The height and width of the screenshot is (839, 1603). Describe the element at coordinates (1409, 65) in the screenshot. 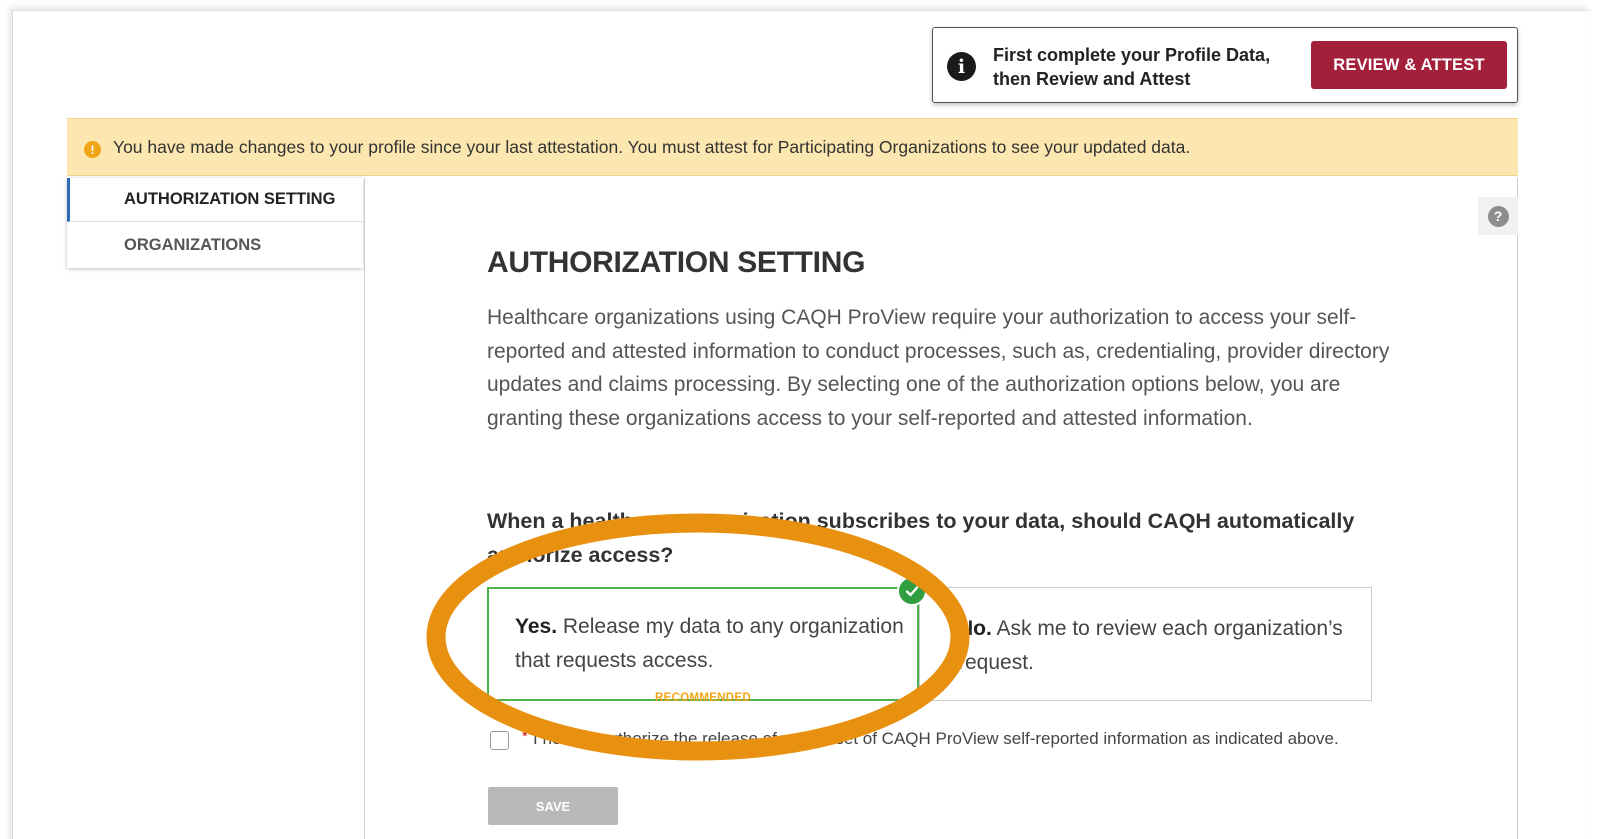

I see `review-attest-button: REVIEW & ATTEST` at that location.